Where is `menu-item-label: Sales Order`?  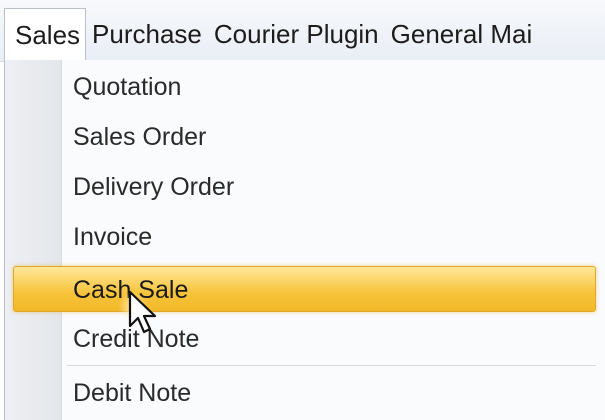
menu-item-label: Sales Order is located at coordinates (140, 137).